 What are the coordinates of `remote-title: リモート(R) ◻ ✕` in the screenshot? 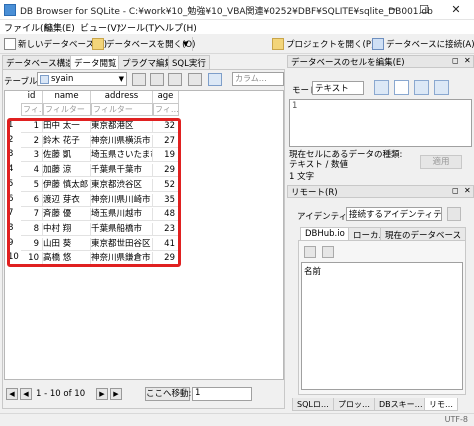 It's located at (380, 191).